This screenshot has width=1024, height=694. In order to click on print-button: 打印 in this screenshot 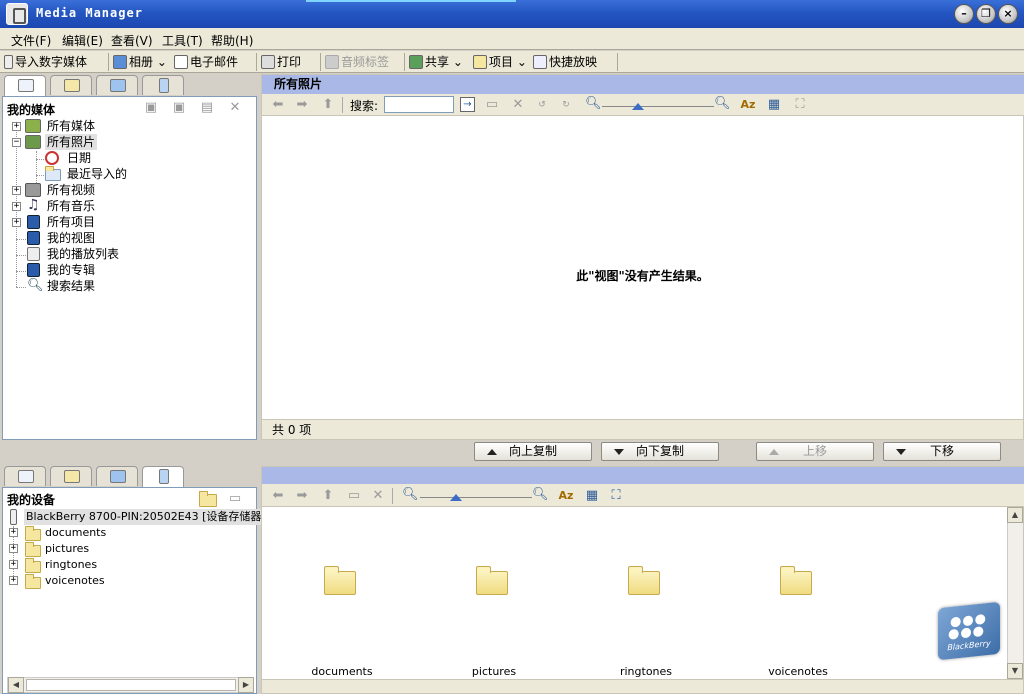, I will do `click(281, 62)`.